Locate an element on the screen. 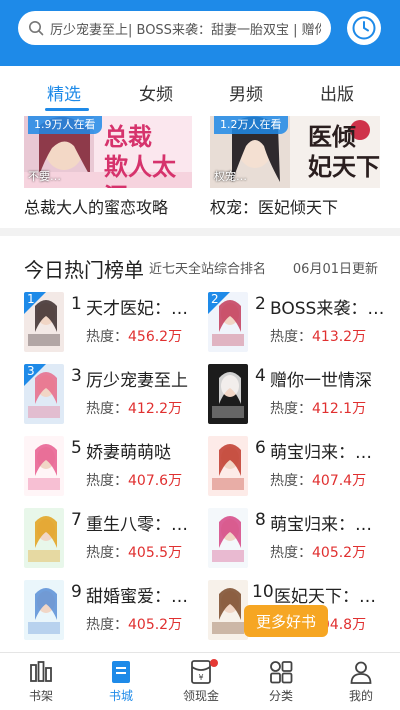  heat-value: 412.1万 is located at coordinates (339, 409).